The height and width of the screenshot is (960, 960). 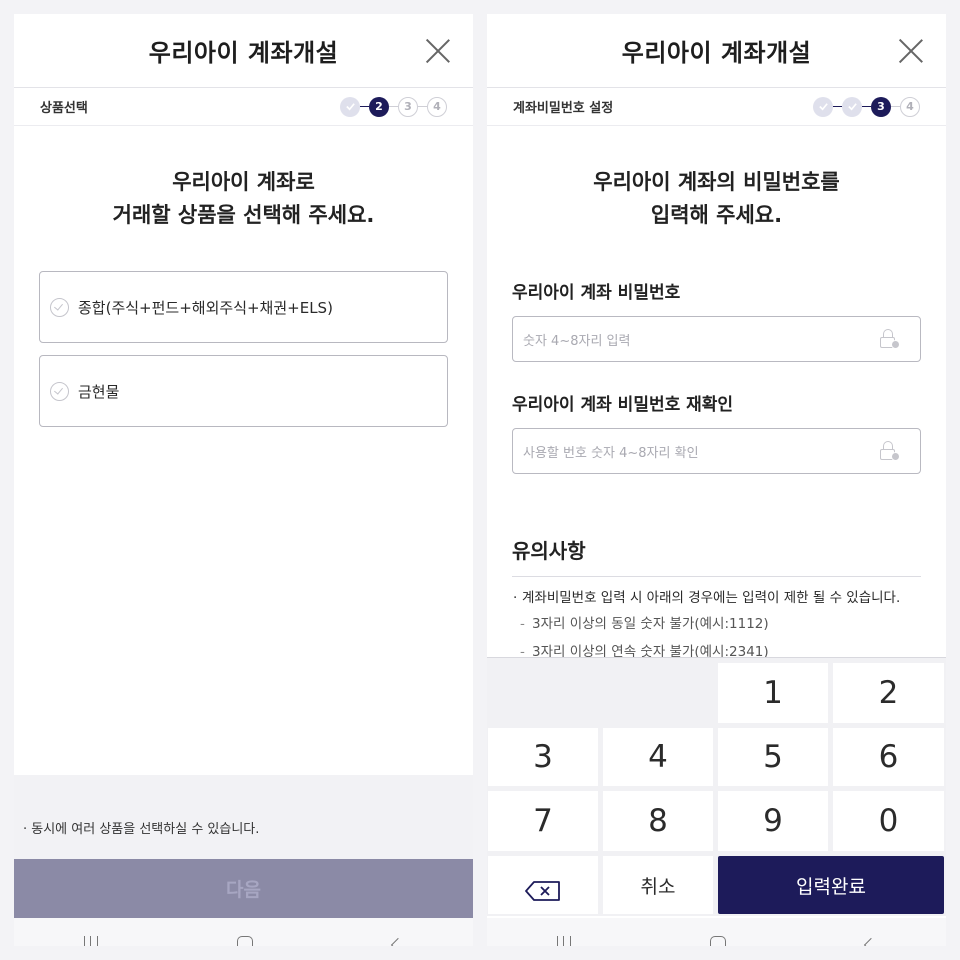 I want to click on number-keypad: 1 2 3 4 5 6 7 8 9 0 취소 입력완료, so click(x=716, y=786).